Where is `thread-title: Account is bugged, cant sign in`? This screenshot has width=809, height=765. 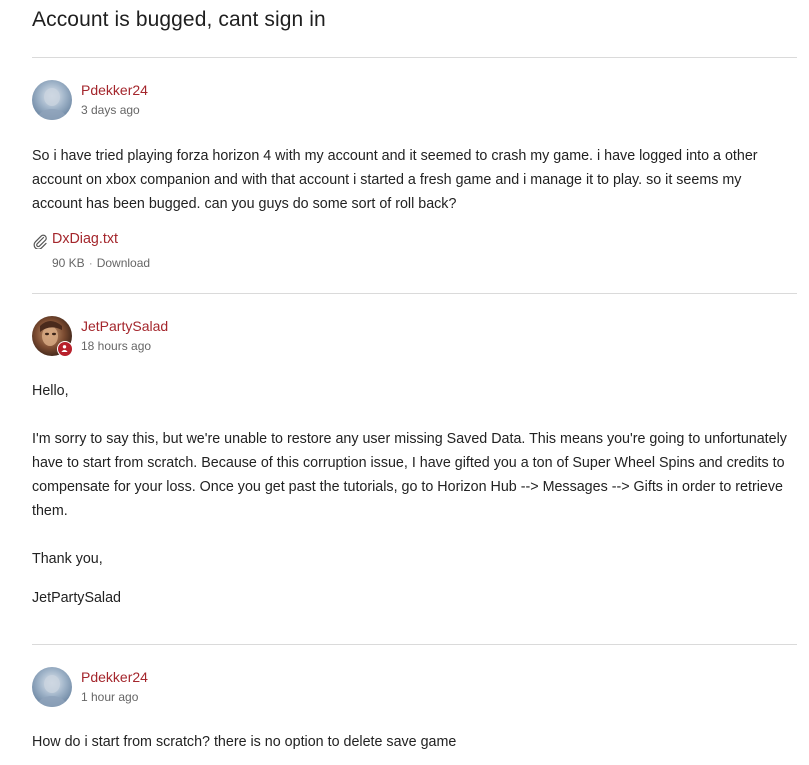 thread-title: Account is bugged, cant sign in is located at coordinates (179, 19).